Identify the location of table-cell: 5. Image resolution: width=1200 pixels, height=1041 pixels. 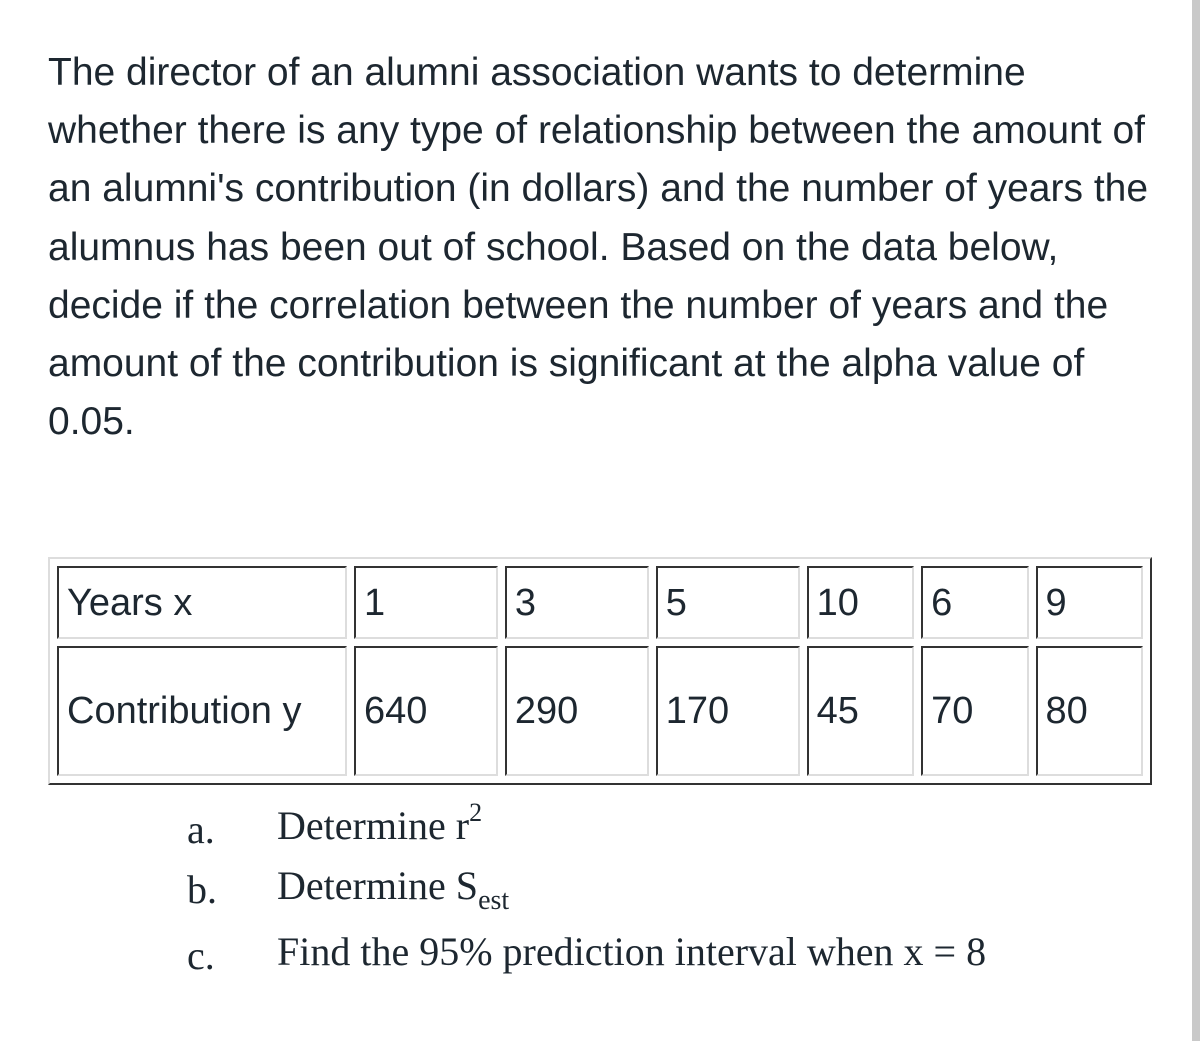
(727, 602).